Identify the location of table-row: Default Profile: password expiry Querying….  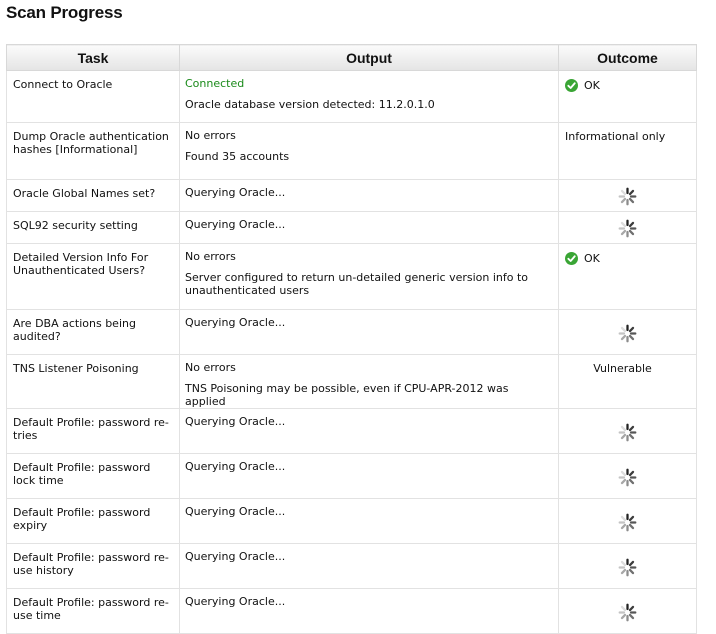
(351, 521).